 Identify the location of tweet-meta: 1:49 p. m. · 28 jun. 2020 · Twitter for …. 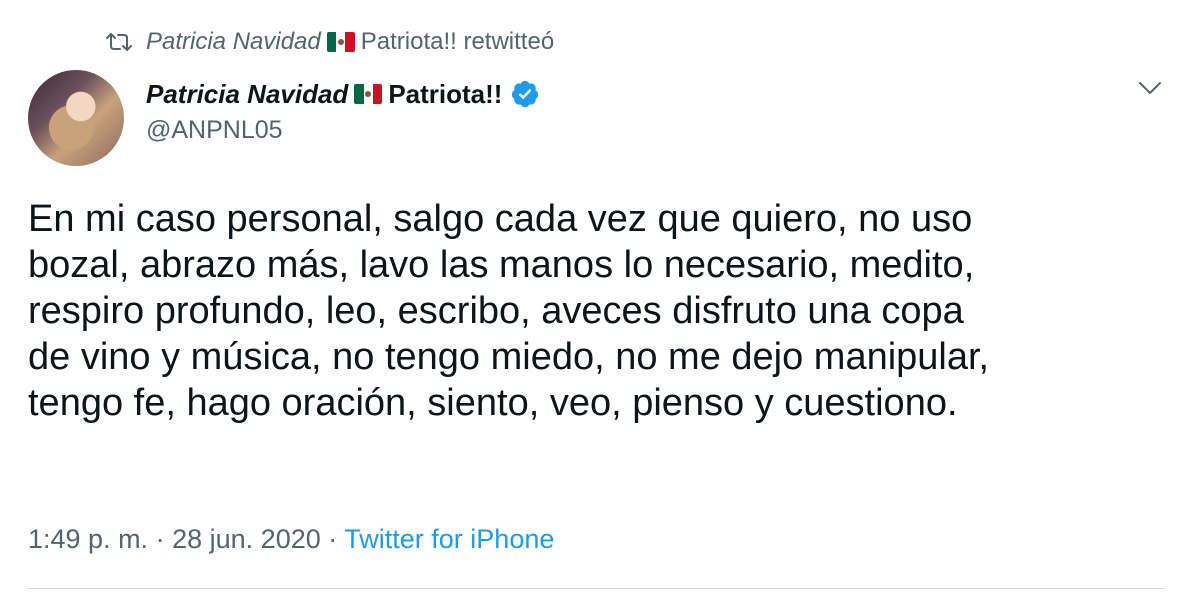
(291, 539).